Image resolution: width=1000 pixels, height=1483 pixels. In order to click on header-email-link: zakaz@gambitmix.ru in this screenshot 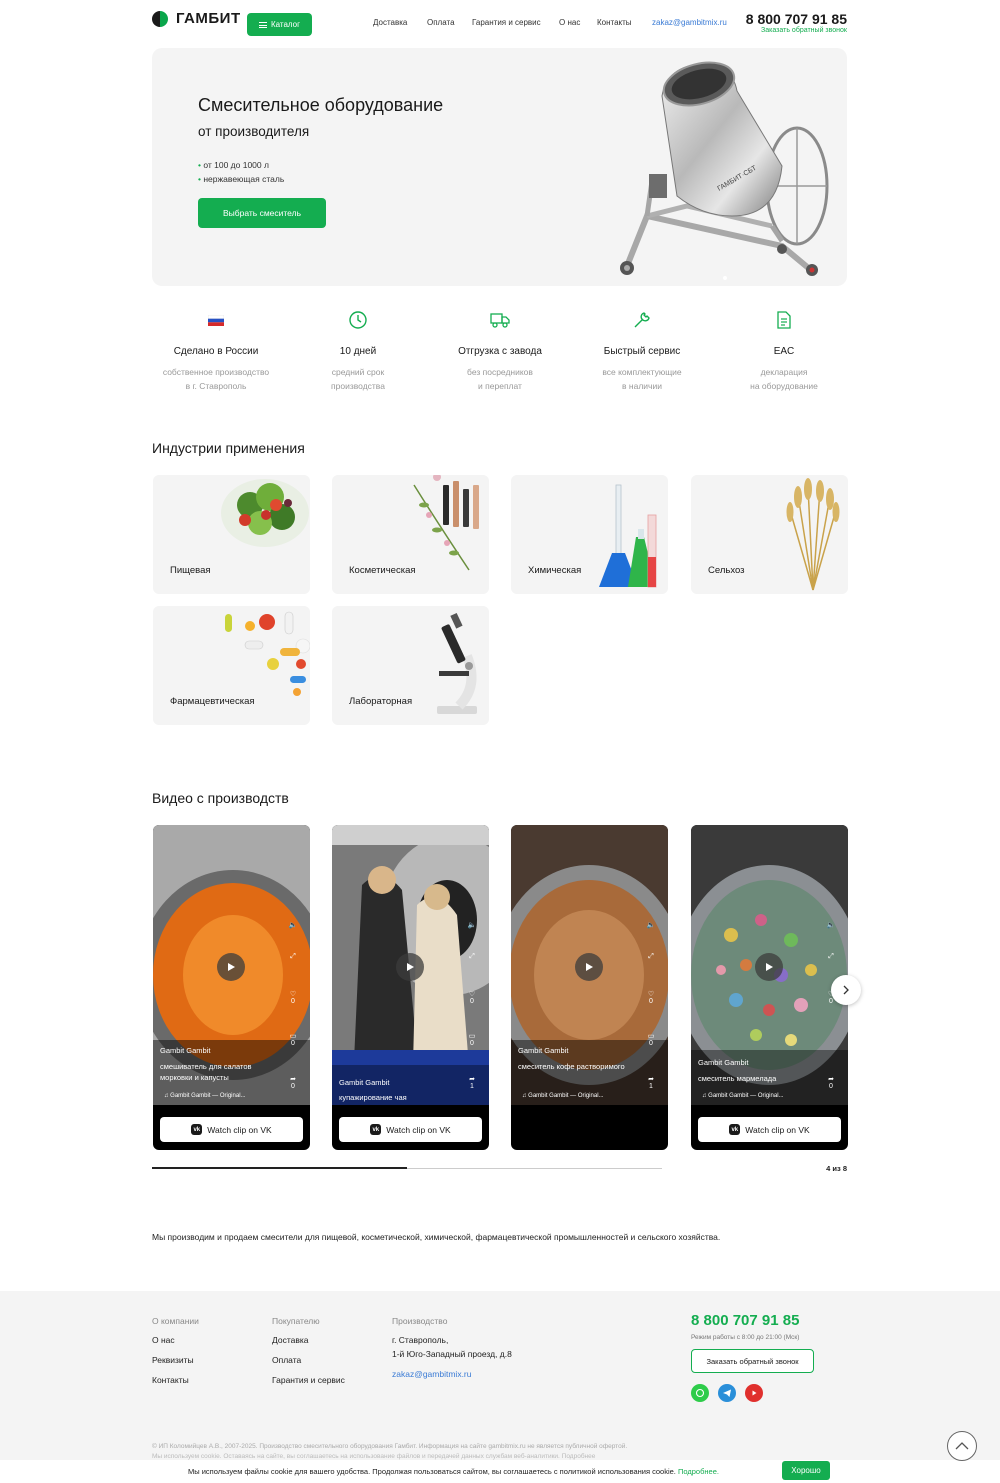, I will do `click(689, 22)`.